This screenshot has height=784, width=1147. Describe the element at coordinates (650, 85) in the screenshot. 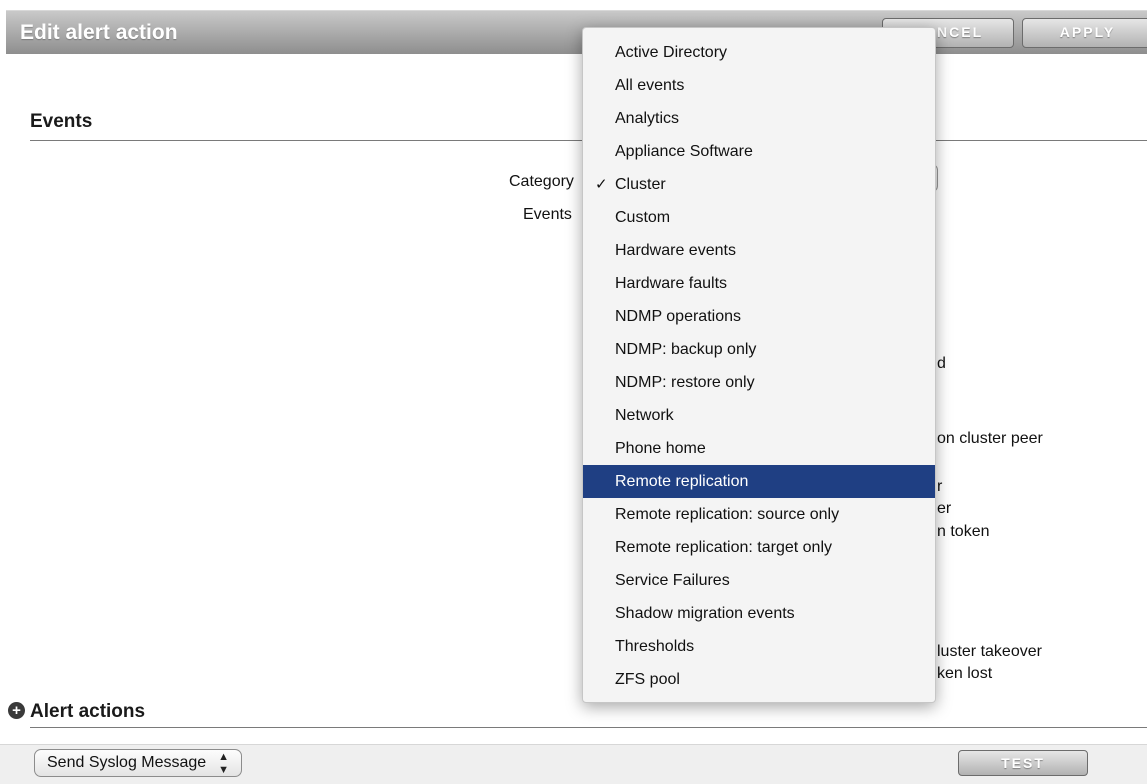

I see `dropdown-item-label: All events` at that location.